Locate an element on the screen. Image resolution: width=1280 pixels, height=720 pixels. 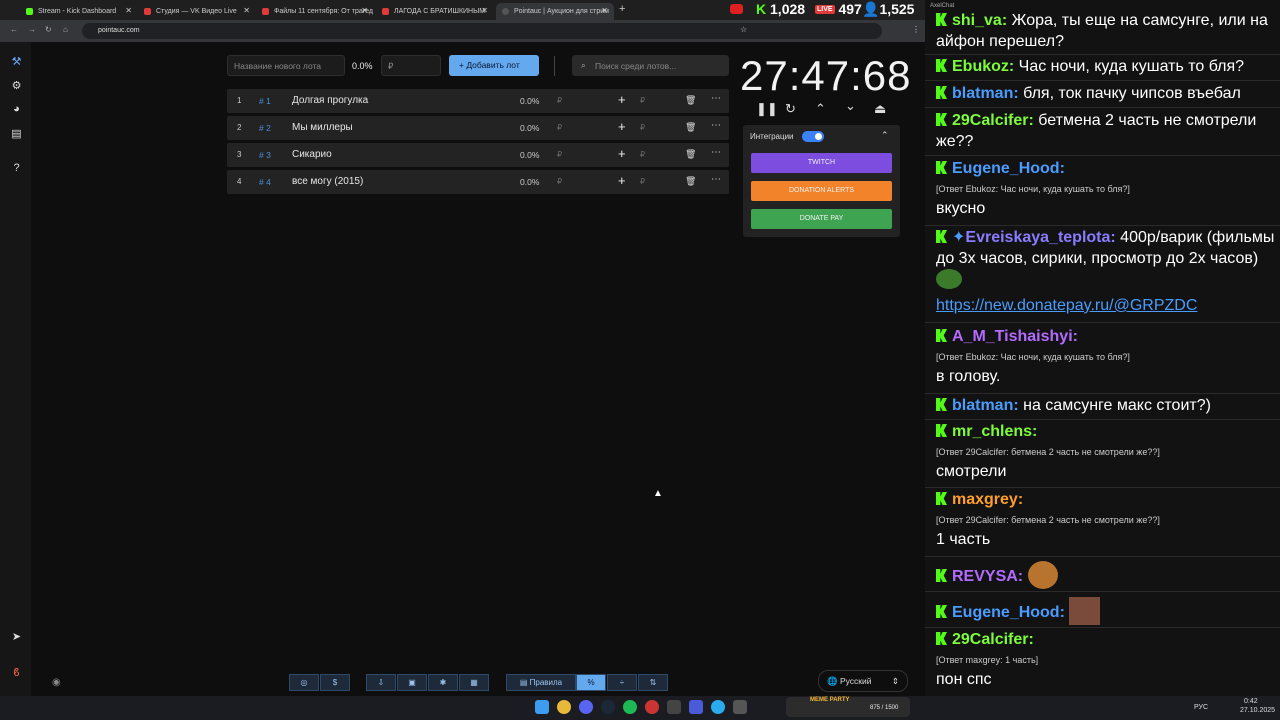
lot-row: 1 # 1 Долгая прогулка 0.0% ₽ + ₽ 🗑 ⋯ is located at coordinates (478, 101).